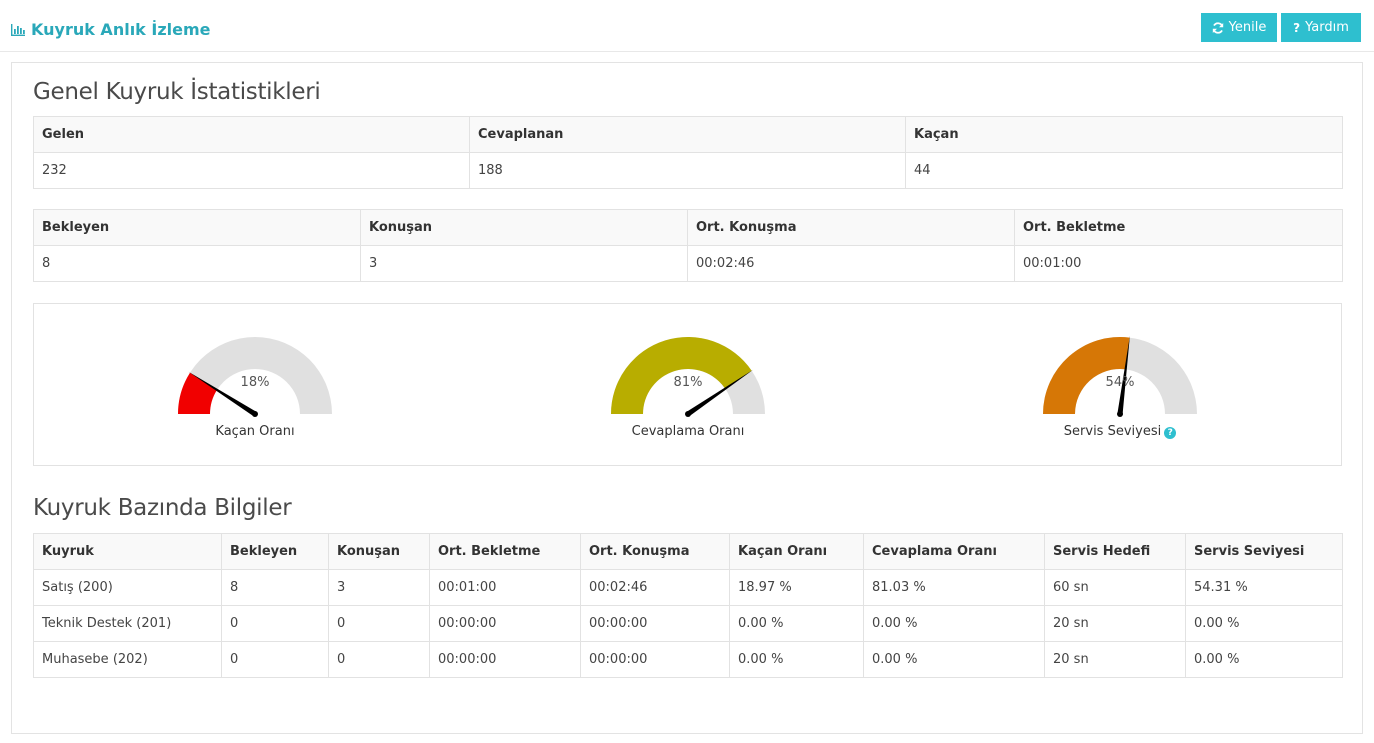 The height and width of the screenshot is (743, 1374). Describe the element at coordinates (121, 29) in the screenshot. I see `page-title-text: Kuyruk Anlık İzleme` at that location.